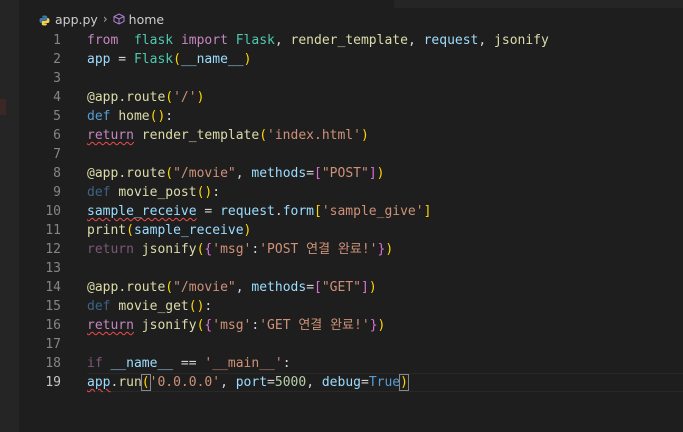 Image resolution: width=683 pixels, height=432 pixels. Describe the element at coordinates (385, 97) in the screenshot. I see `code-line: @app.route('/')` at that location.